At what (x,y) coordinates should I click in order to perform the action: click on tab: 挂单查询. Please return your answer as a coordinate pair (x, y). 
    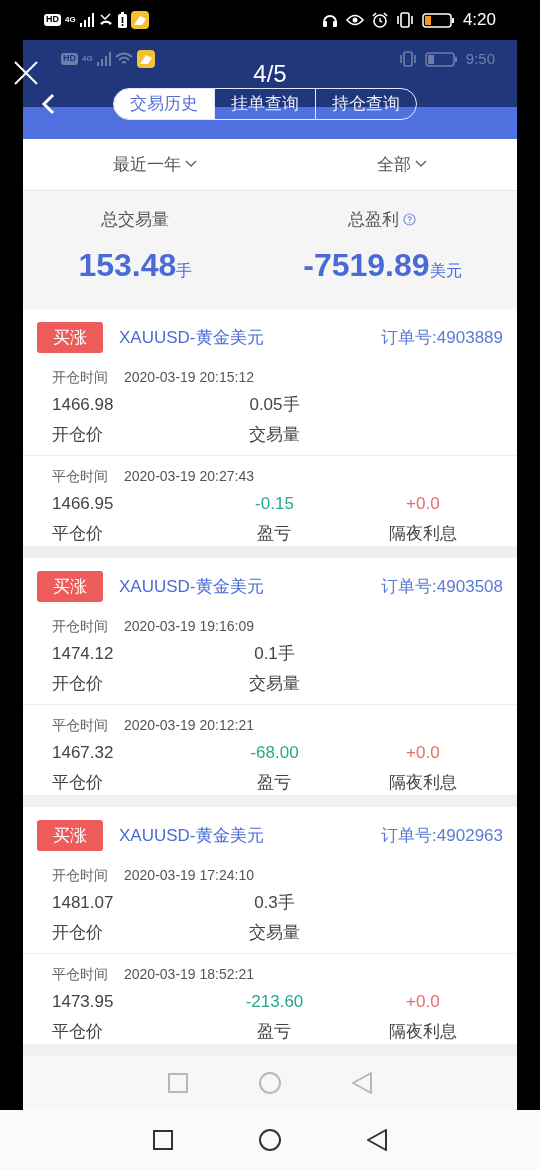
    Looking at the image, I should click on (264, 104).